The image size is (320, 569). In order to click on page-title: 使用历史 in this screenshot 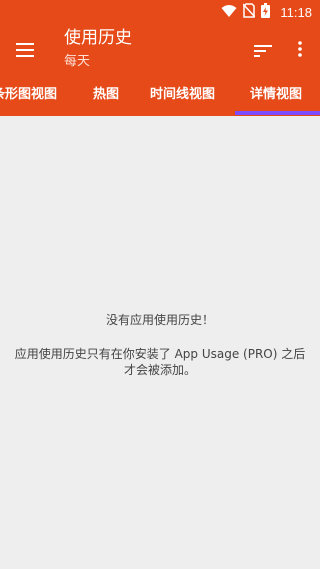, I will do `click(98, 38)`.